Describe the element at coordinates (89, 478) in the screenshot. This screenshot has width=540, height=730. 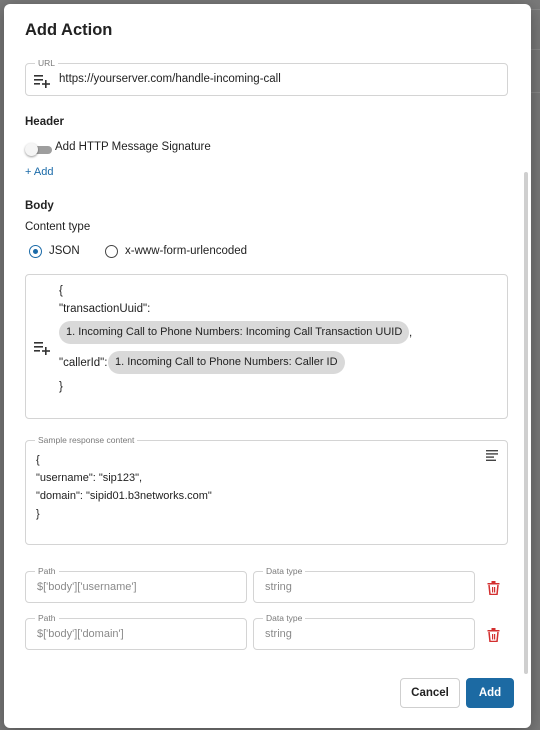
I see `sample-line: "username": "sip123",` at that location.